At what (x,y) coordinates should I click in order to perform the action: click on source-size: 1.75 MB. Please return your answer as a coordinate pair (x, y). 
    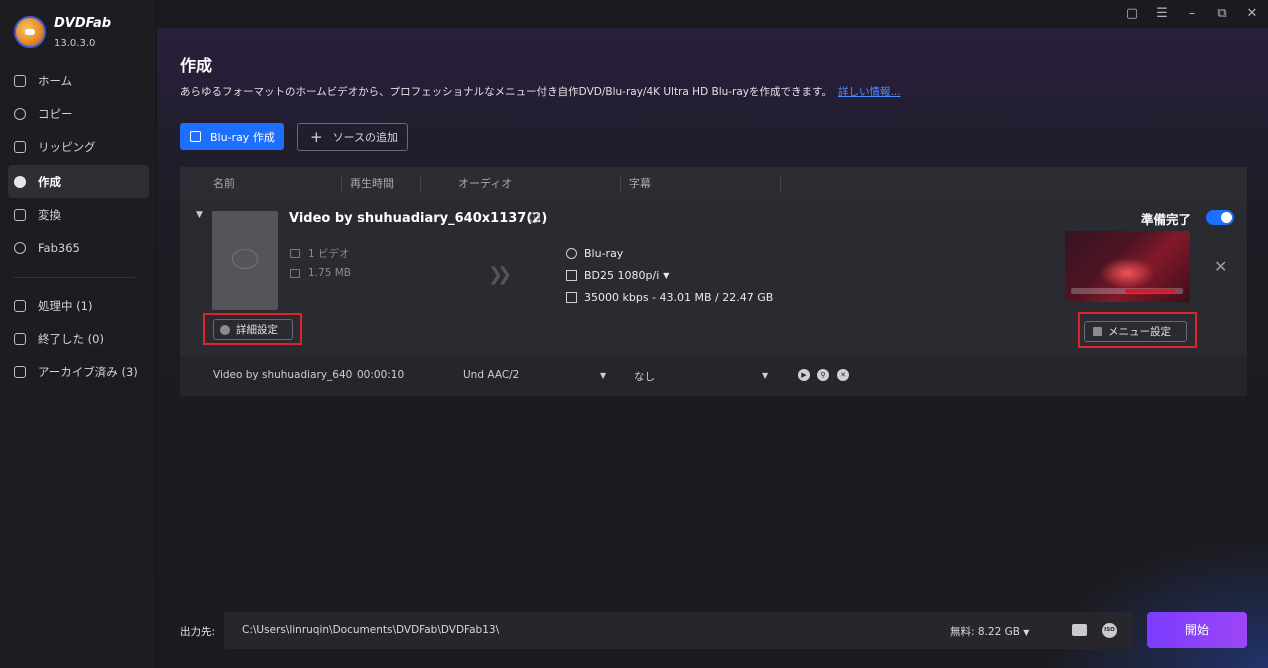
    Looking at the image, I should click on (320, 273).